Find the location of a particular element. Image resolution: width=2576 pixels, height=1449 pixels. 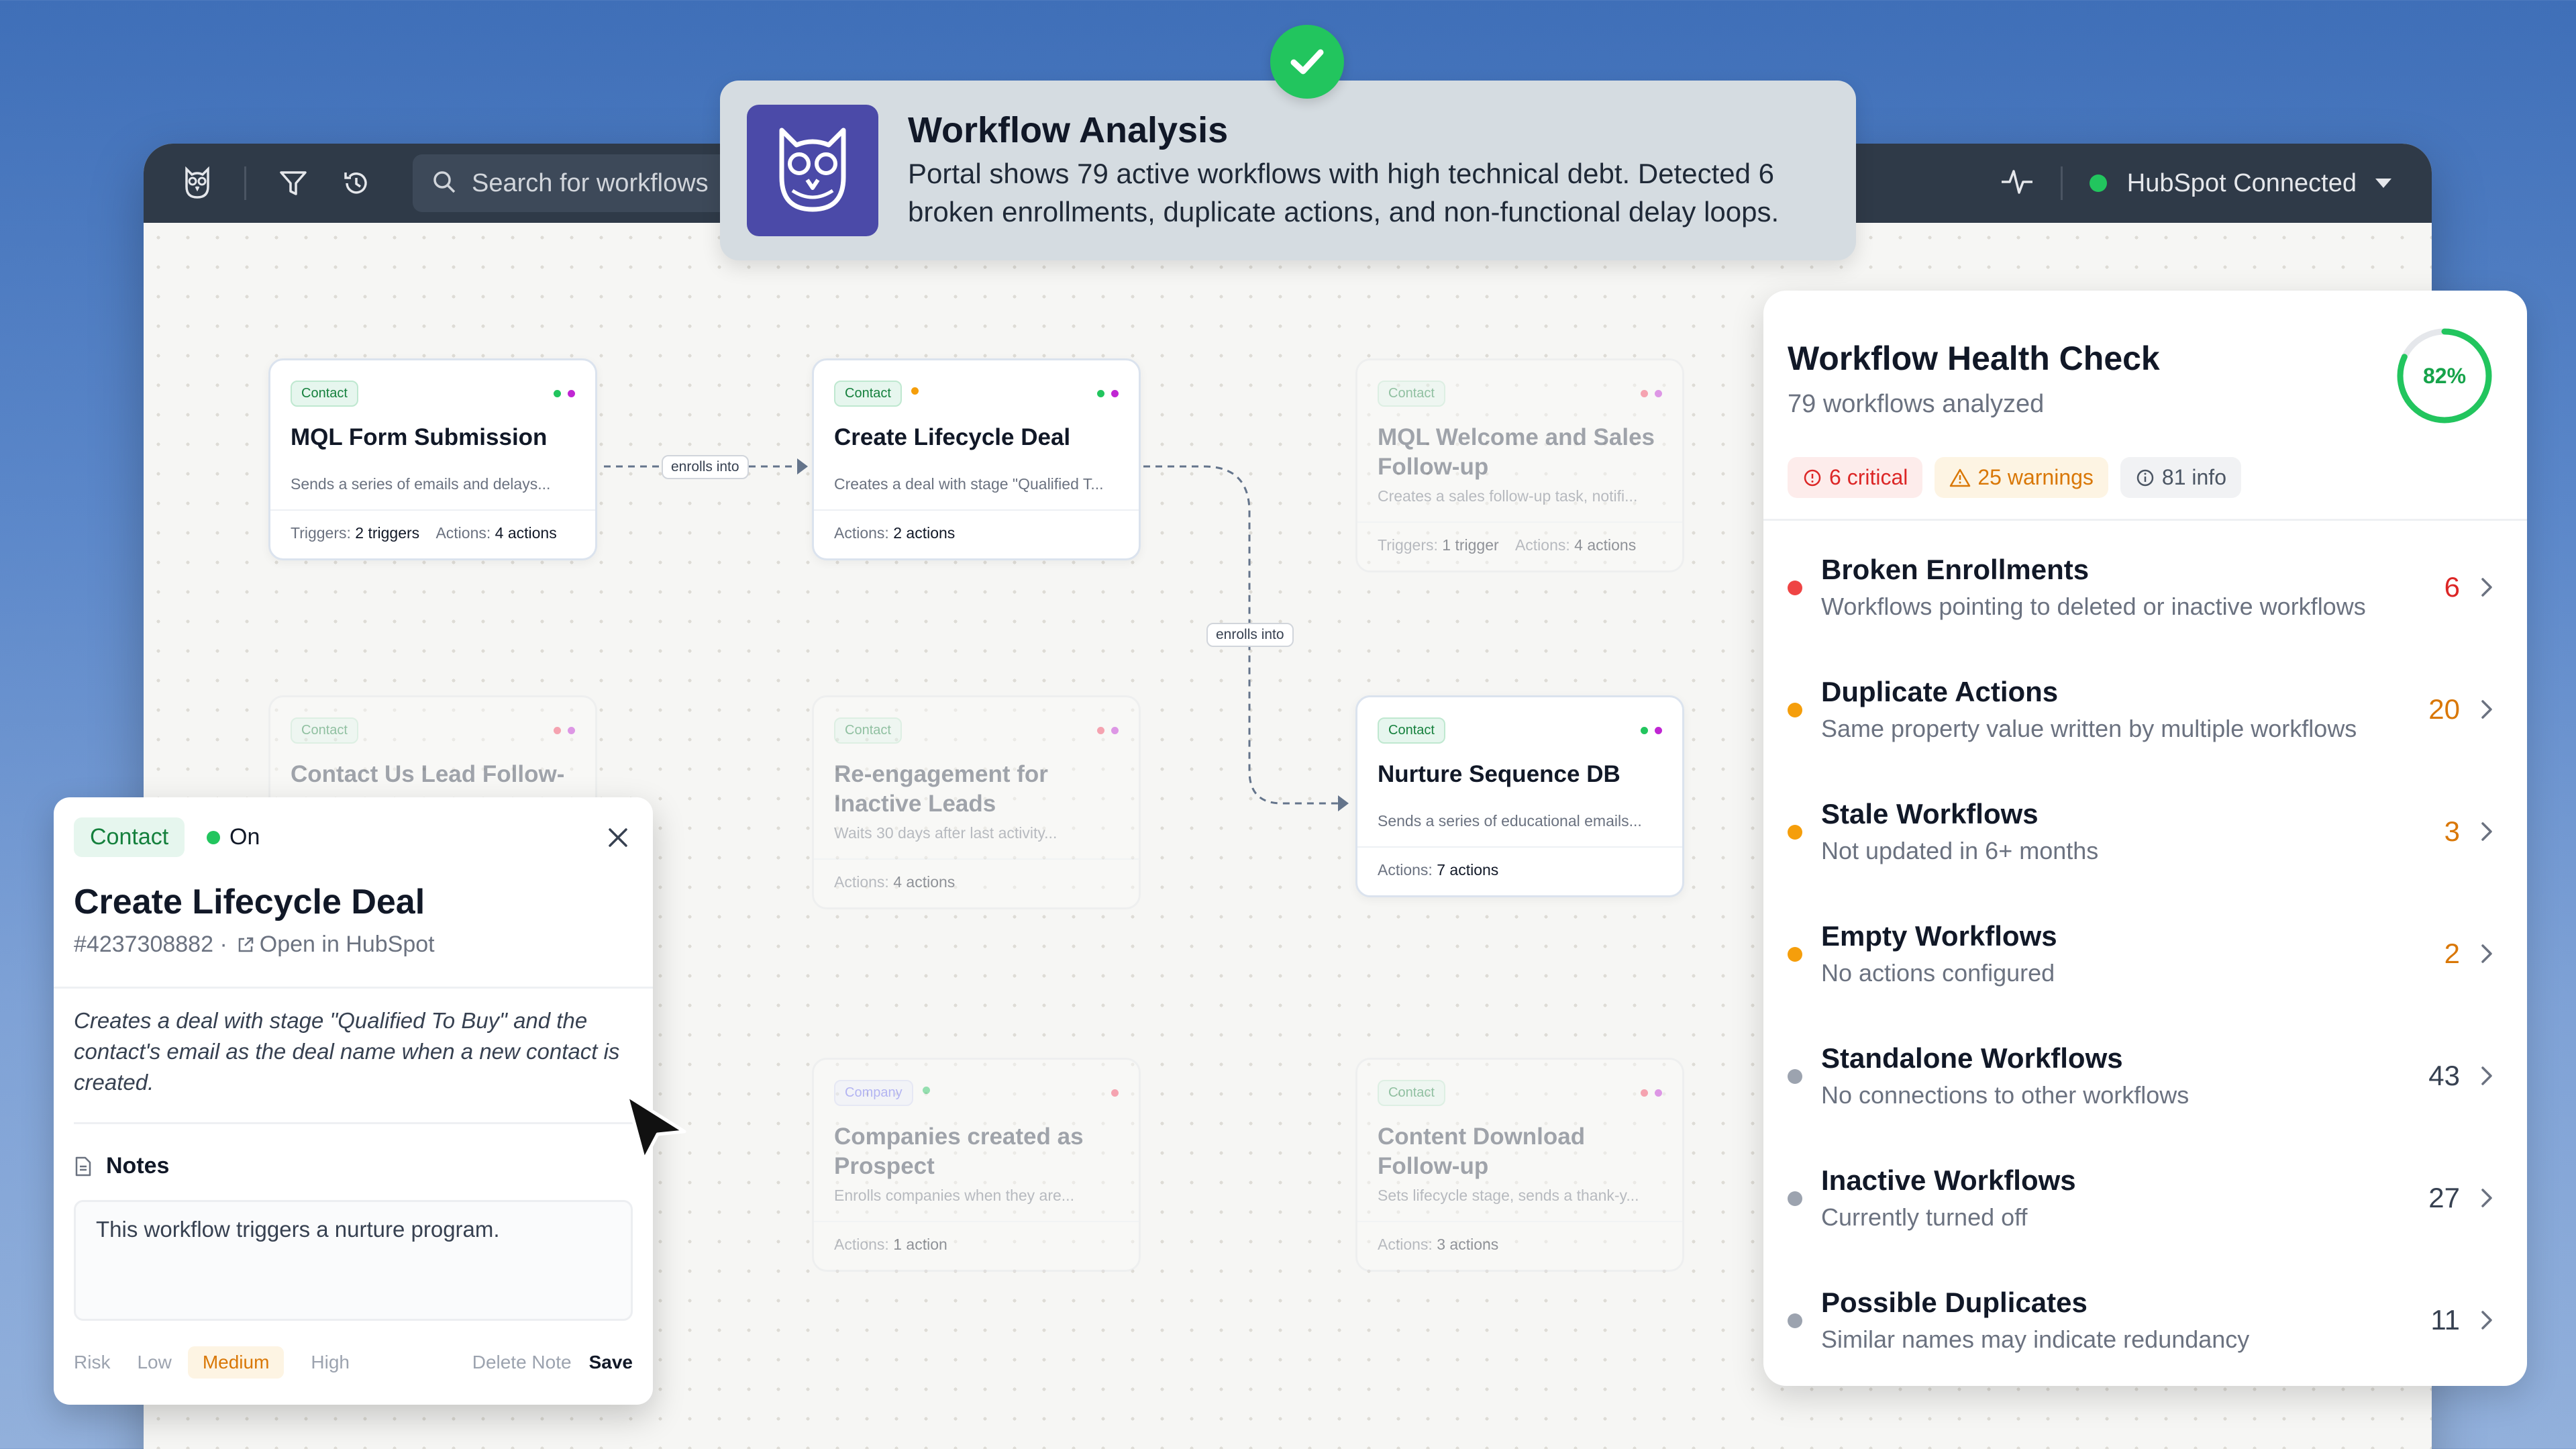

detail-divider is located at coordinates (353, 1123).